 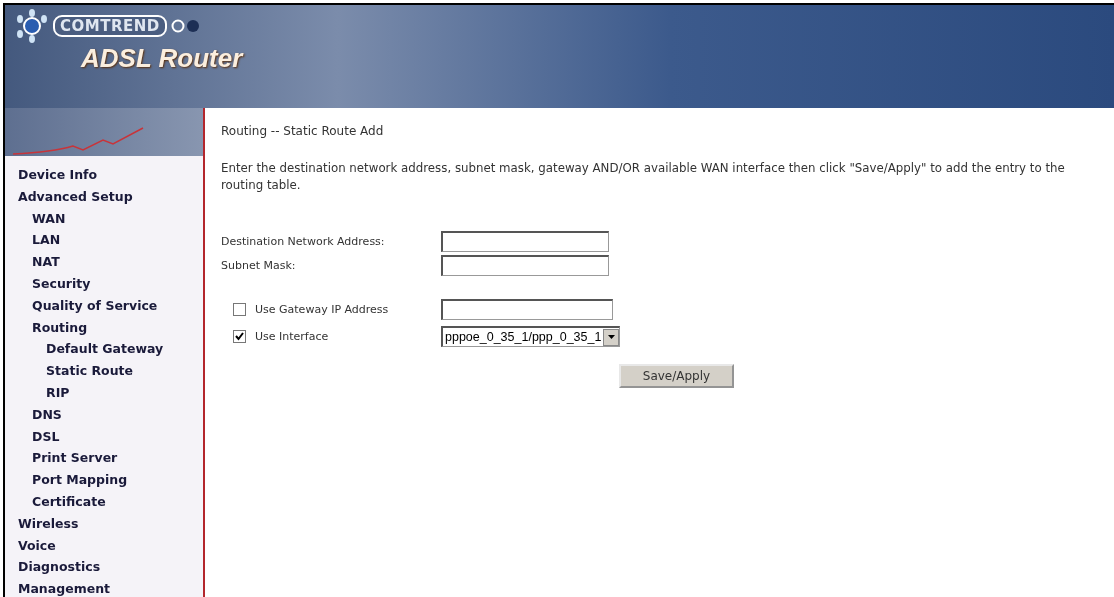 I want to click on menu-item: Diagnostics, so click(x=104, y=567).